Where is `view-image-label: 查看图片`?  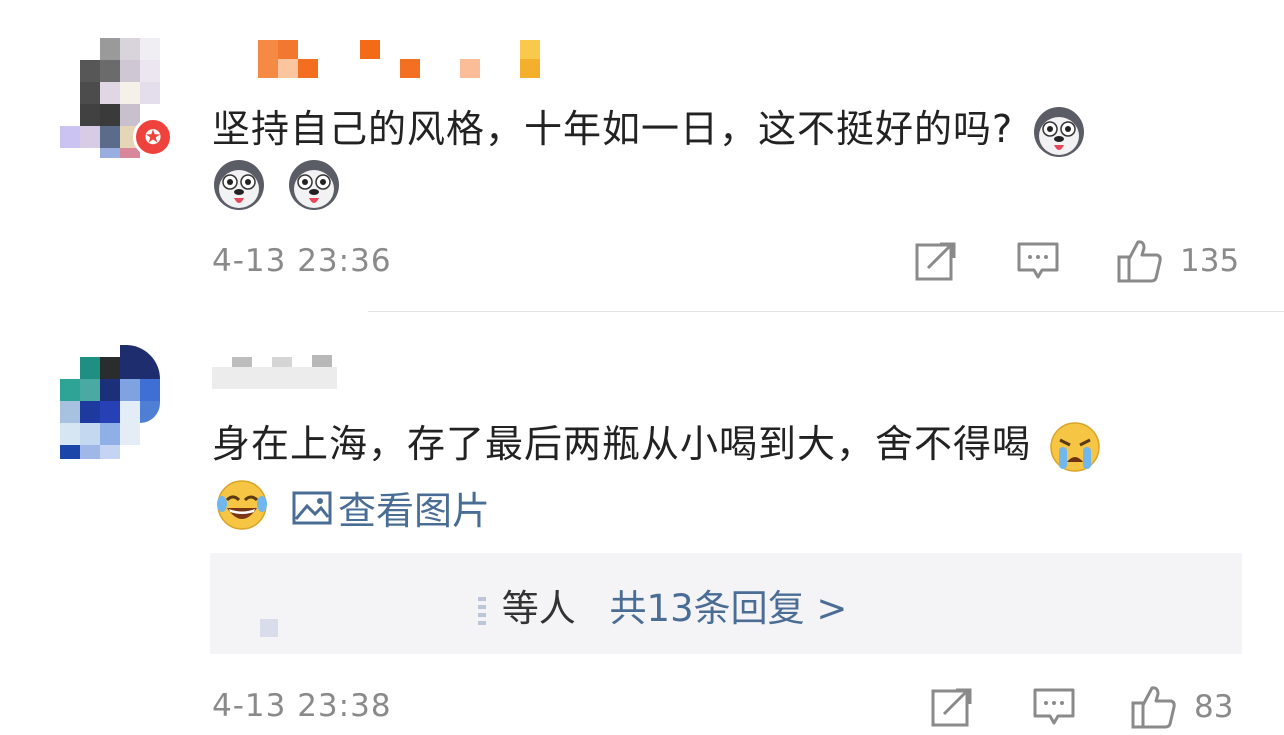
view-image-label: 查看图片 is located at coordinates (414, 511).